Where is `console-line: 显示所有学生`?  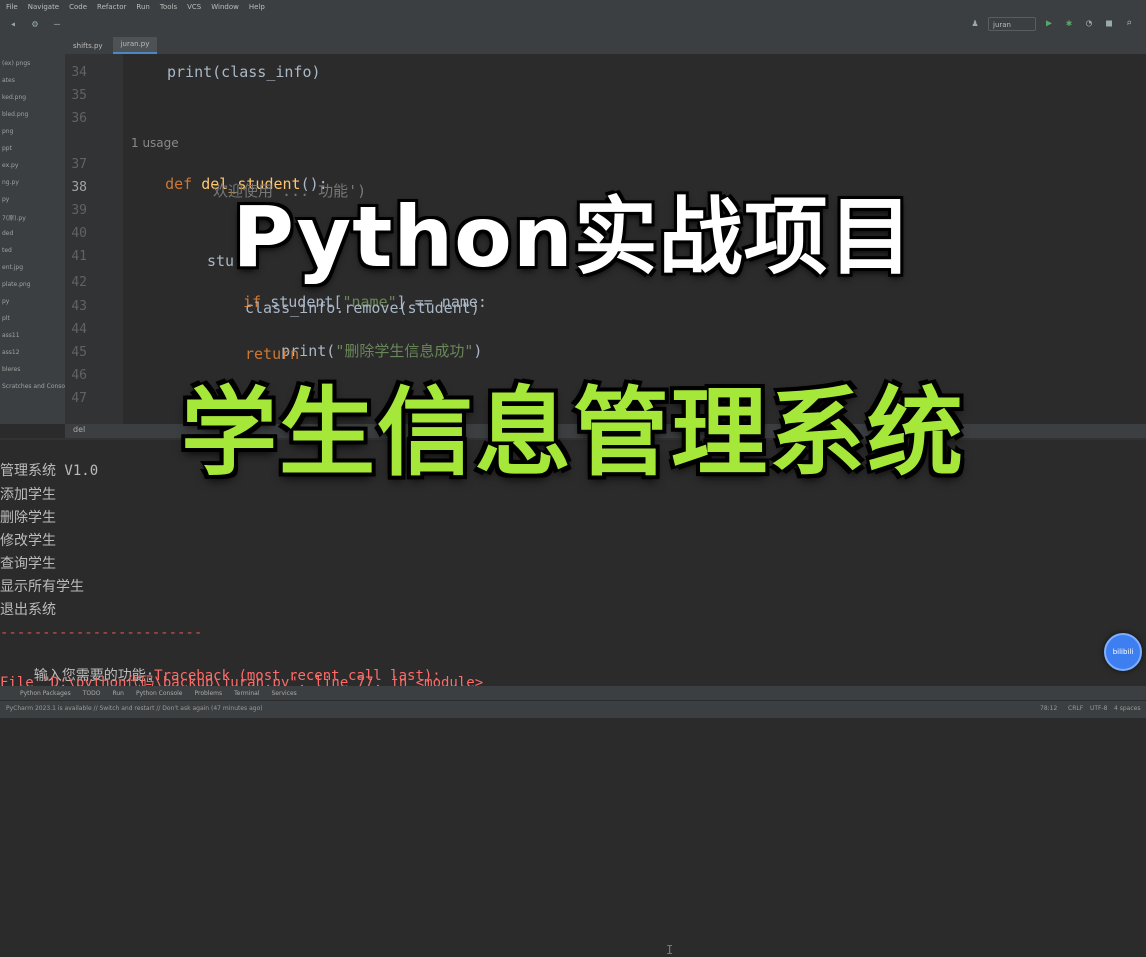 console-line: 显示所有学生 is located at coordinates (42, 587).